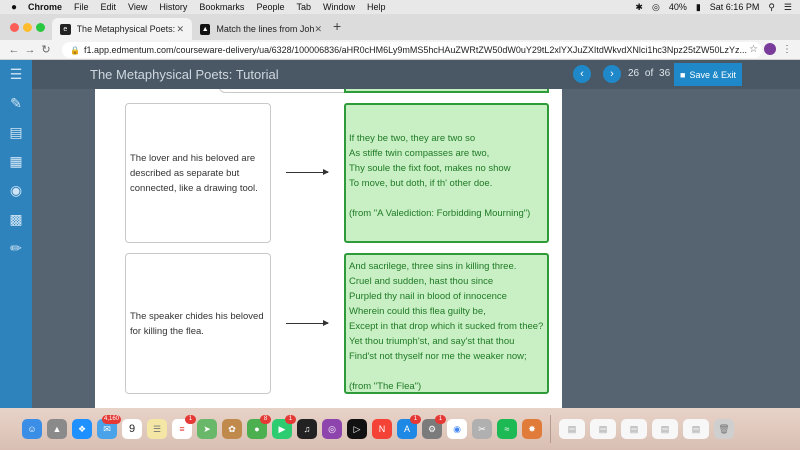  Describe the element at coordinates (16, 190) in the screenshot. I see `audio-icon: ◉` at that location.